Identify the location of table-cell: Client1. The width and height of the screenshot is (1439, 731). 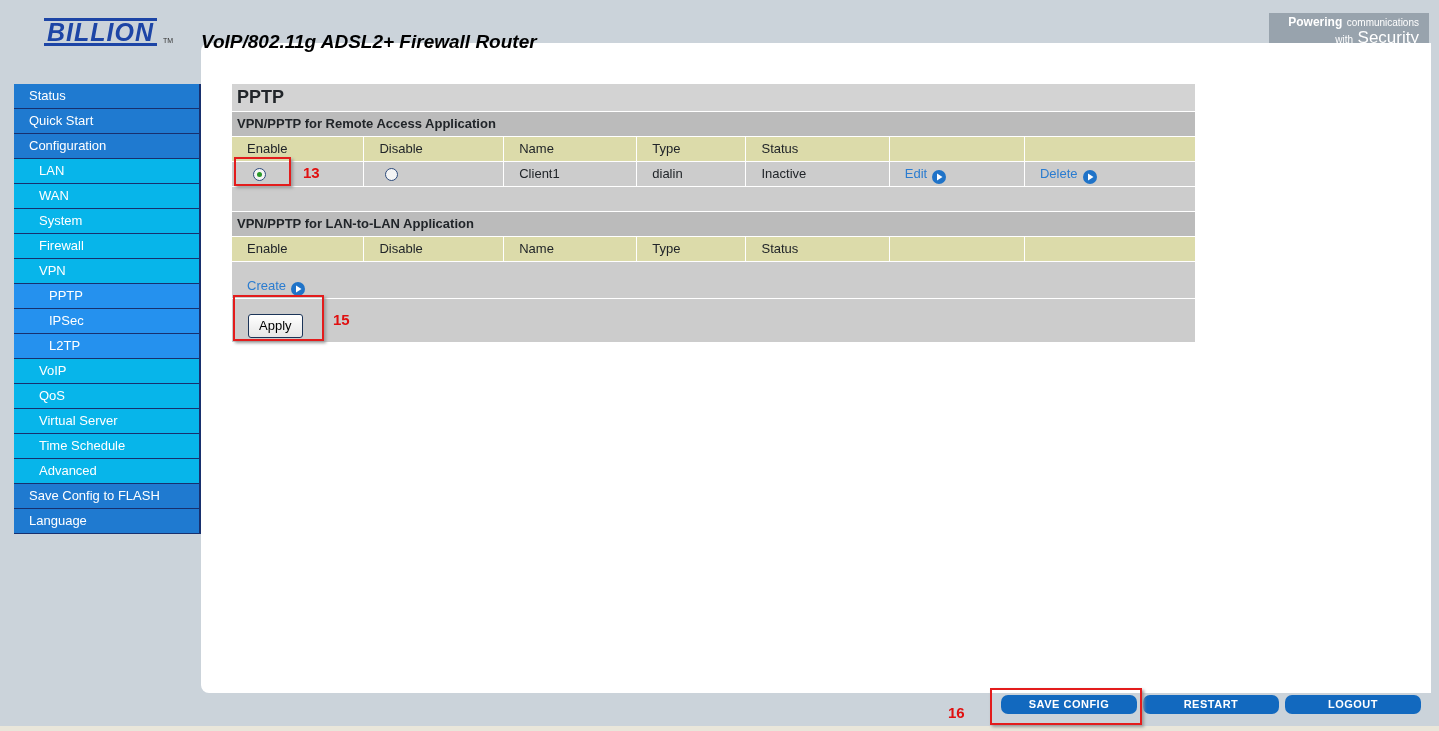
(570, 174).